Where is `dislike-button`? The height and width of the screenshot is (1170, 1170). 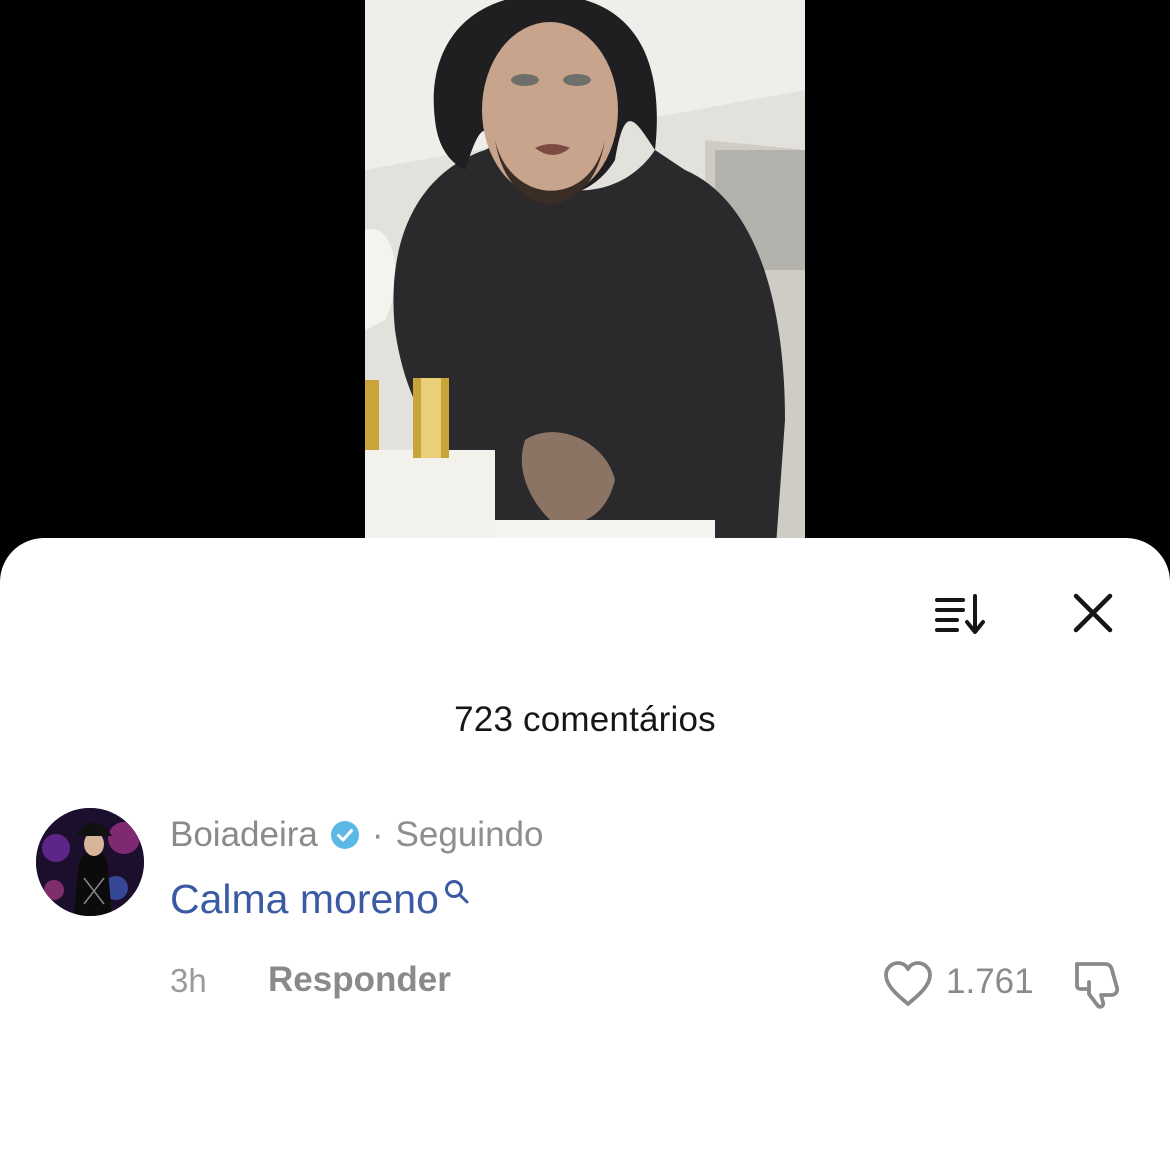
dislike-button is located at coordinates (1098, 984).